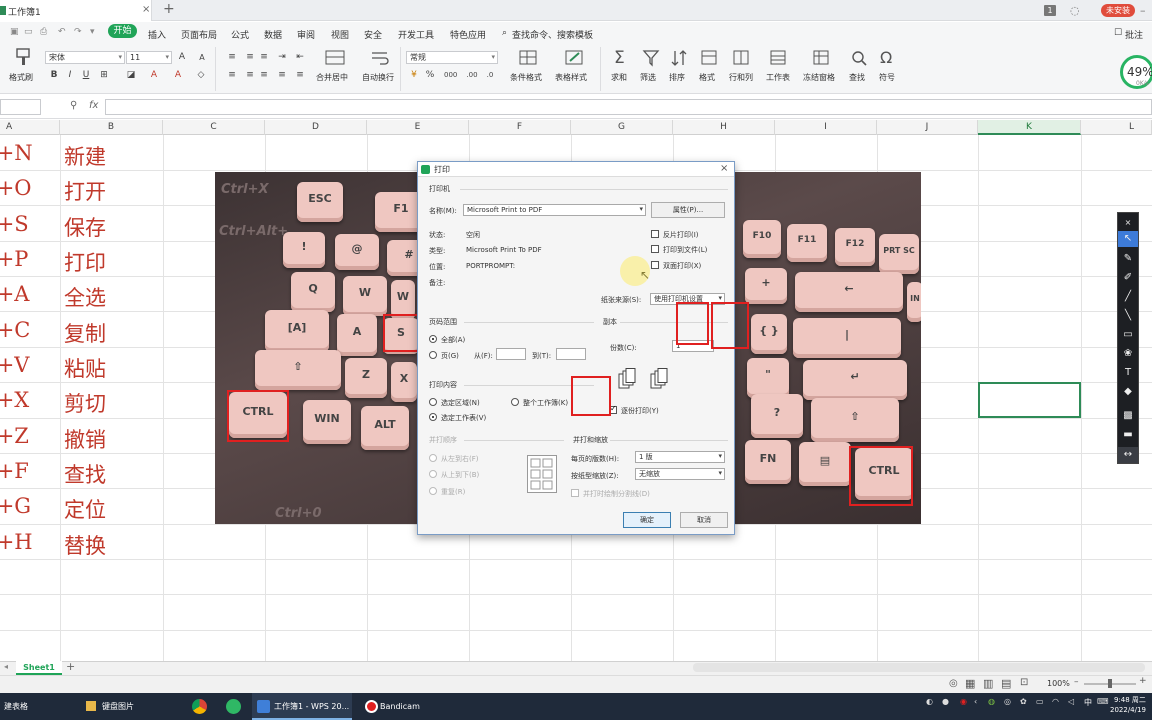  Describe the element at coordinates (250, 75) in the screenshot. I see `align-center-icon: ≡` at that location.